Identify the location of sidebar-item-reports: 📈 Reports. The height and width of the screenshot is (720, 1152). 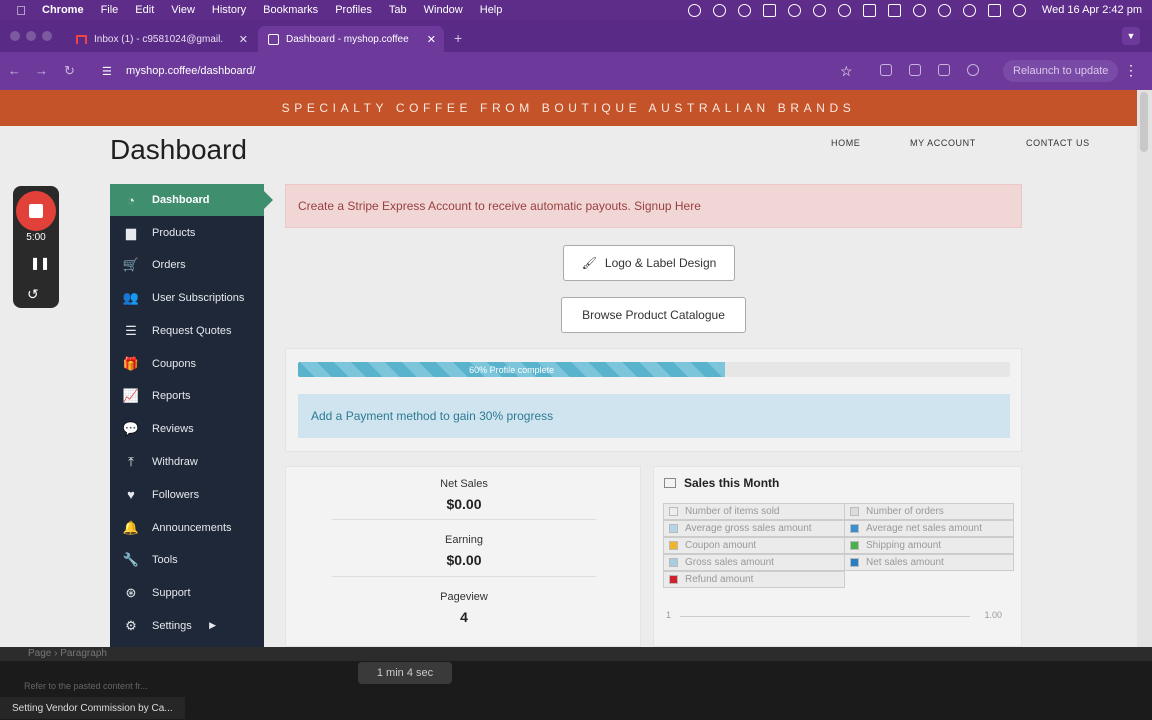
(187, 396).